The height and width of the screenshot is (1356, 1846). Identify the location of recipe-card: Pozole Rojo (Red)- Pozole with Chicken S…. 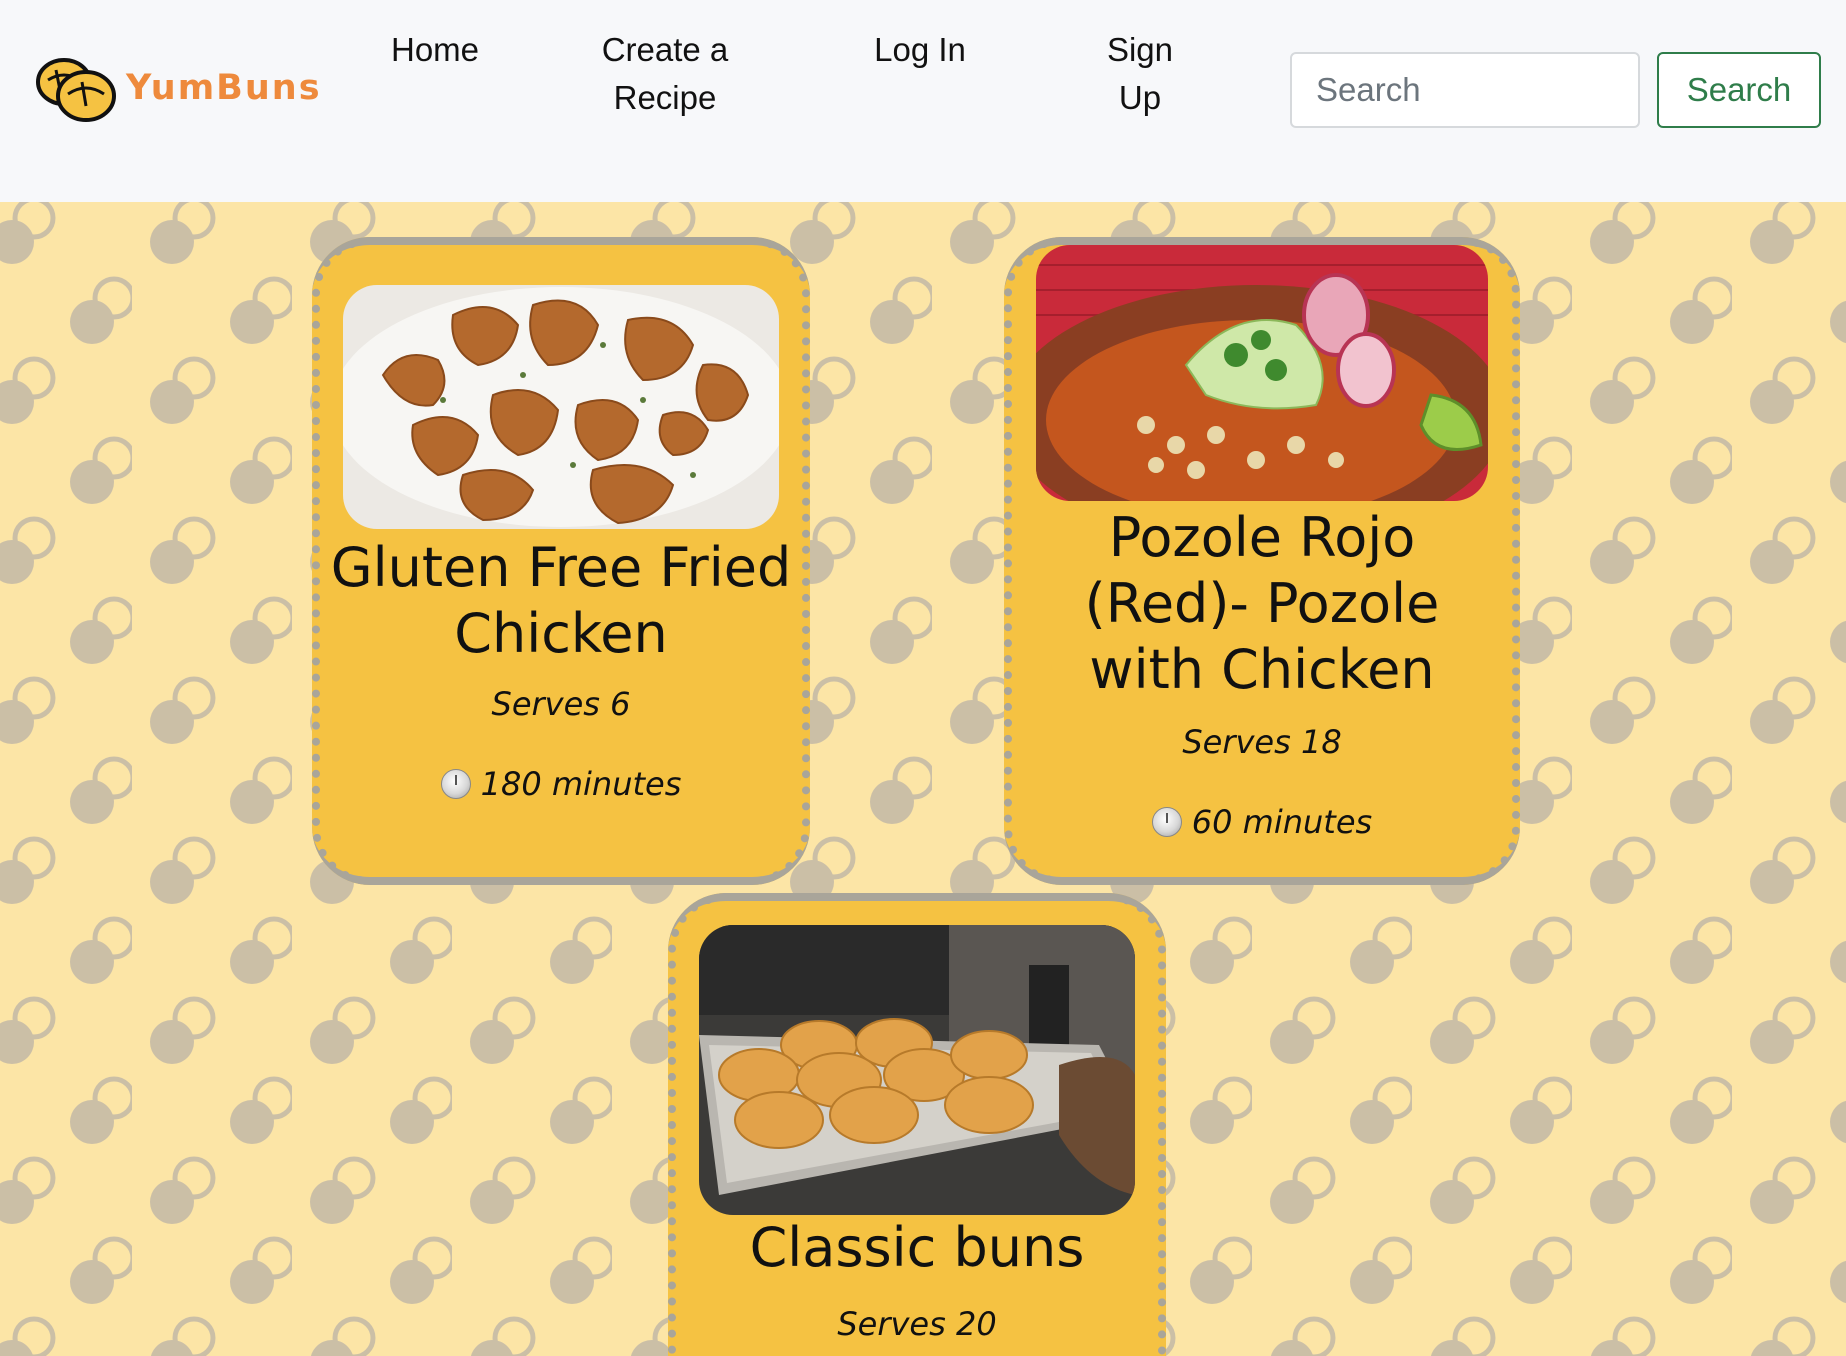
(1262, 561).